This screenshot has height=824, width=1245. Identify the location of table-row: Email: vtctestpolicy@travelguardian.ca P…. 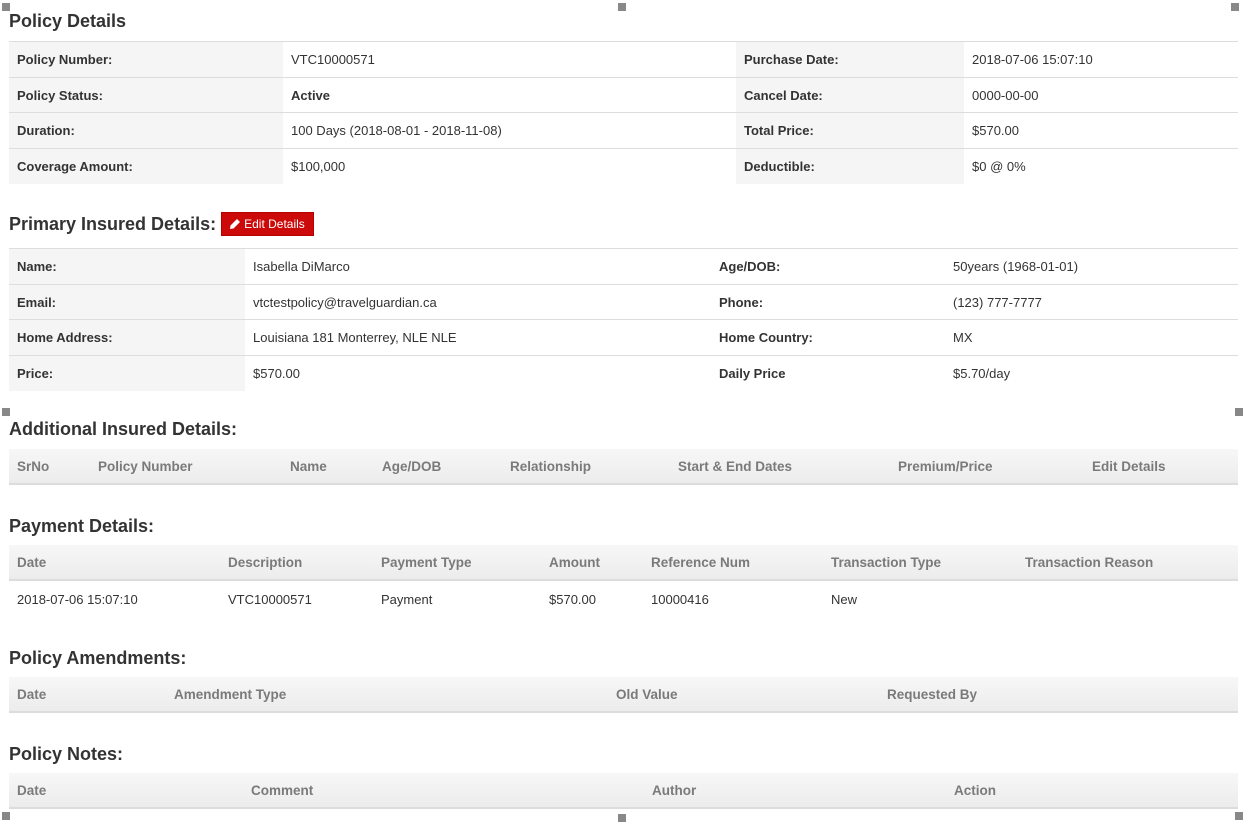
(623, 302).